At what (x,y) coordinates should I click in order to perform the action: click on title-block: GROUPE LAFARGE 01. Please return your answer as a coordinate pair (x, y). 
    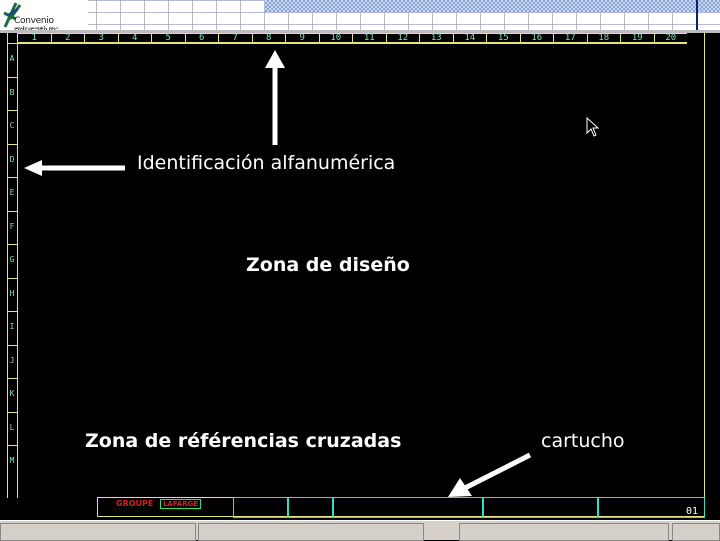
    Looking at the image, I should click on (401, 507).